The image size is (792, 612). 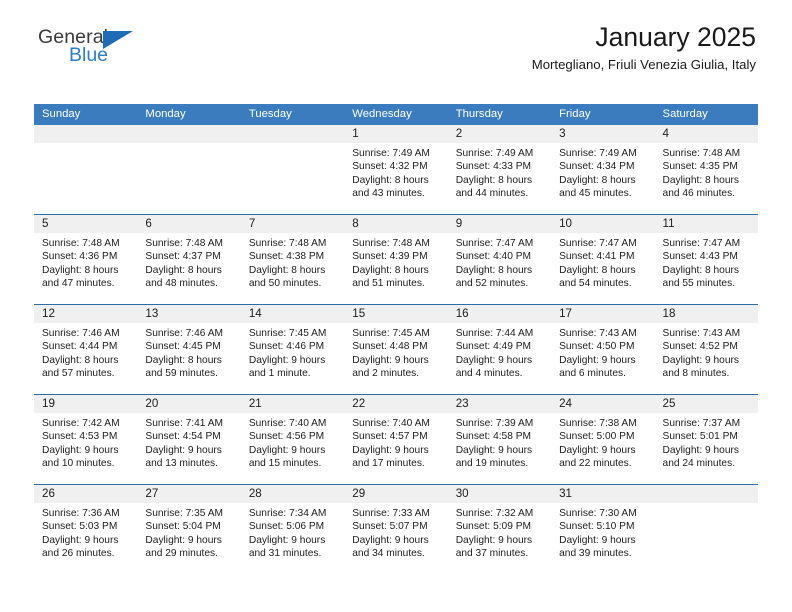 What do you see at coordinates (181, 374) in the screenshot?
I see `daylight-text-line2: and 59 minutes.` at bounding box center [181, 374].